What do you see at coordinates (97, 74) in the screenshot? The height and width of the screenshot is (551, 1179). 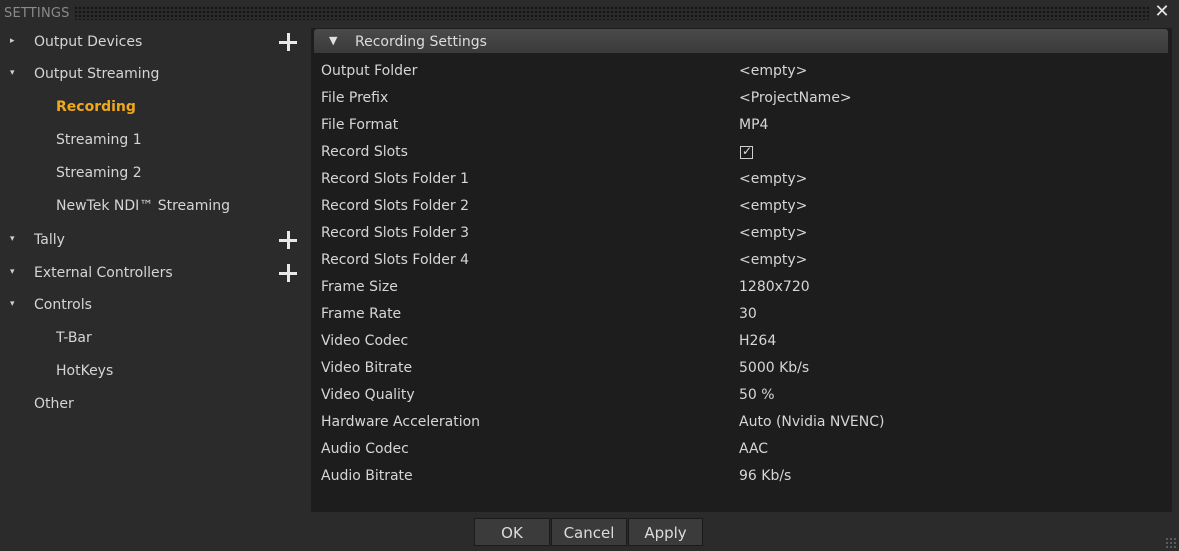 I see `sidebar-item-label: Output Streaming` at bounding box center [97, 74].